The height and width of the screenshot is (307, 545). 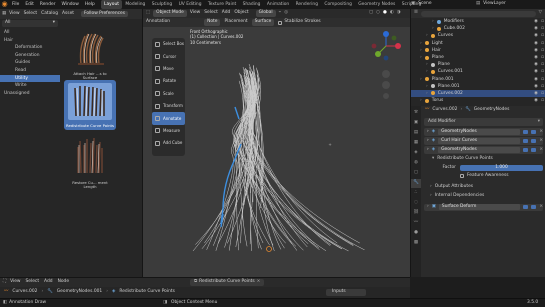 What do you see at coordinates (416, 12) in the screenshot?
I see `outliner-icon: ☰` at bounding box center [416, 12].